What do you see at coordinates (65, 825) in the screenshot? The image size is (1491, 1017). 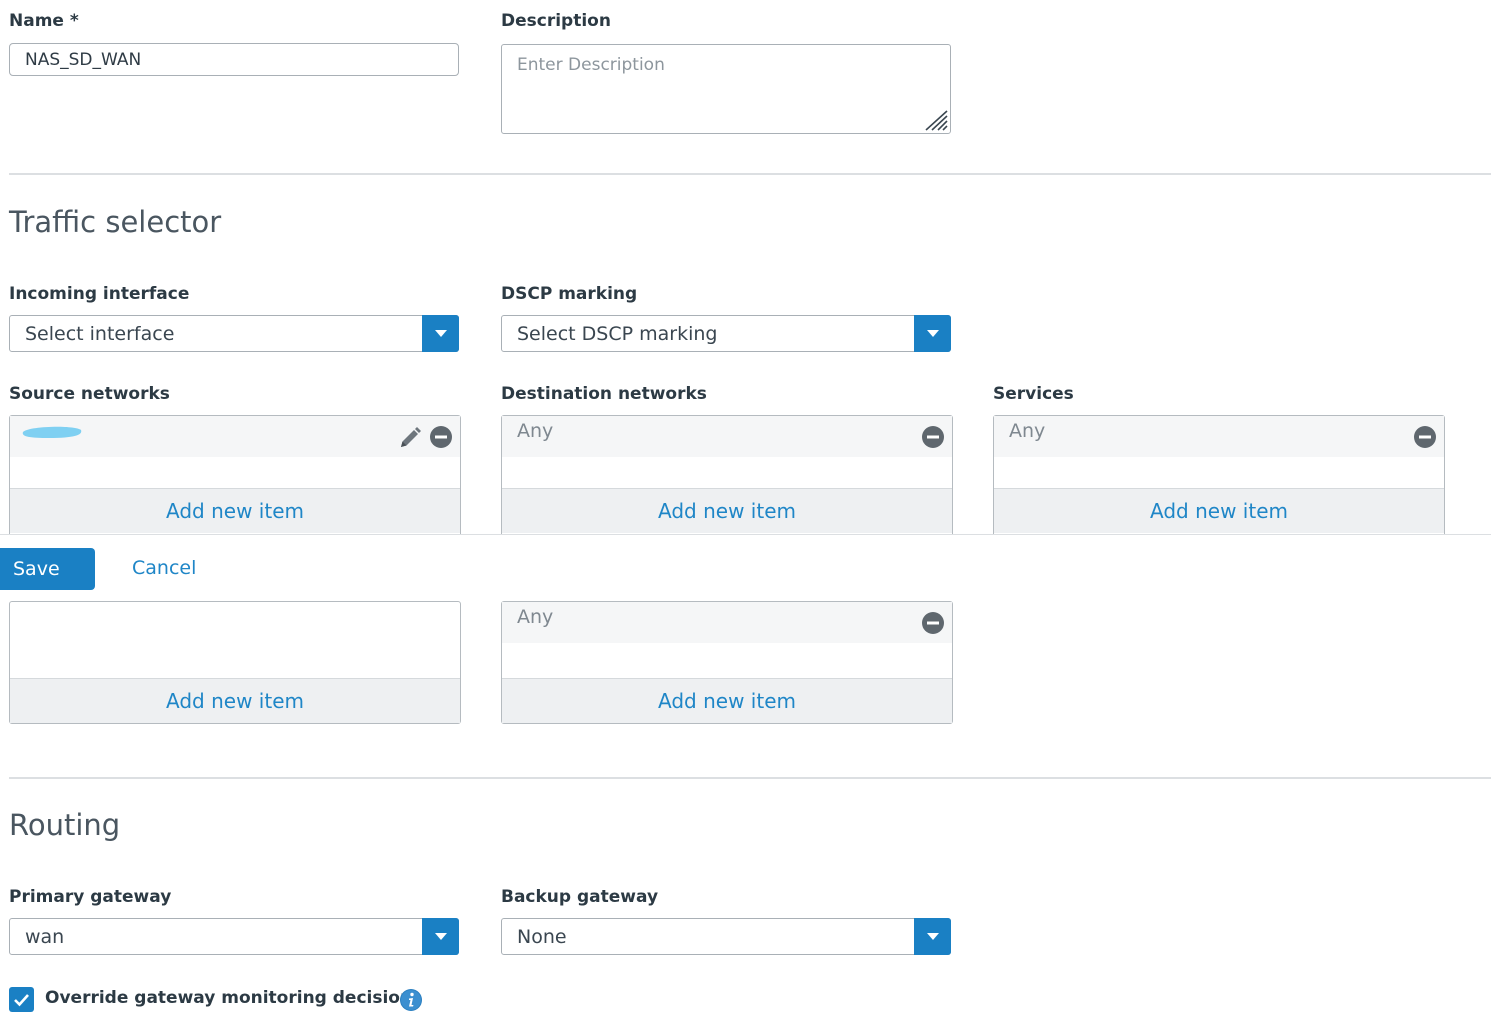 I see `routing-title: Routing` at bounding box center [65, 825].